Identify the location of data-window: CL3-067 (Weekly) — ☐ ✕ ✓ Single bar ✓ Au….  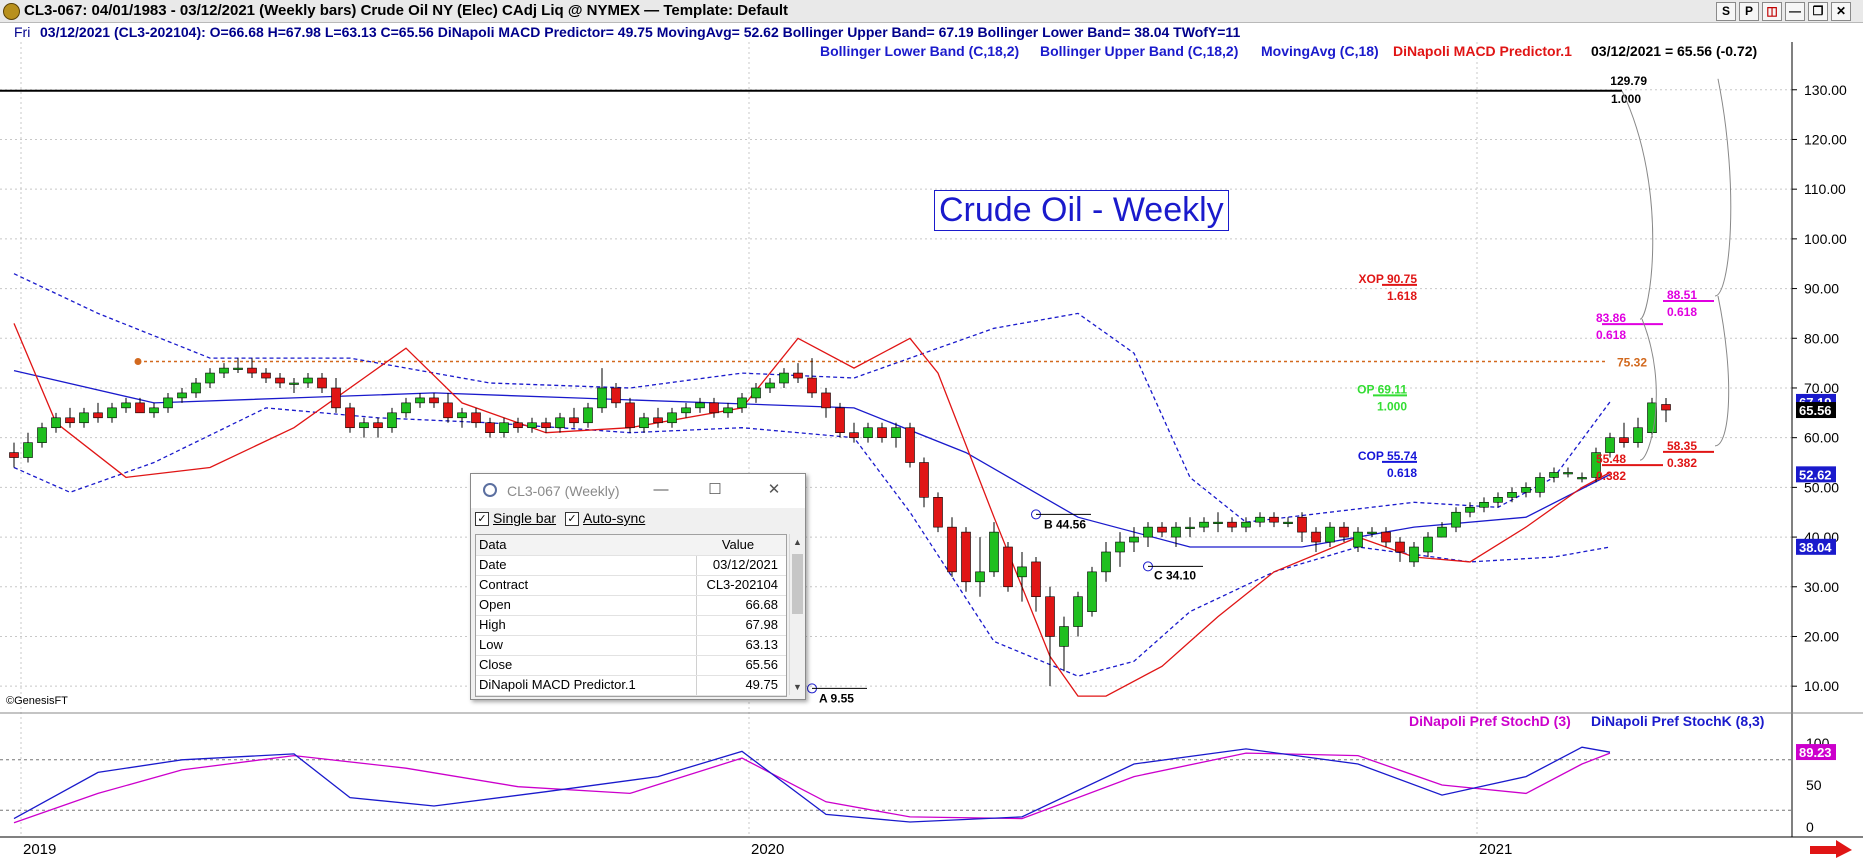
(638, 586).